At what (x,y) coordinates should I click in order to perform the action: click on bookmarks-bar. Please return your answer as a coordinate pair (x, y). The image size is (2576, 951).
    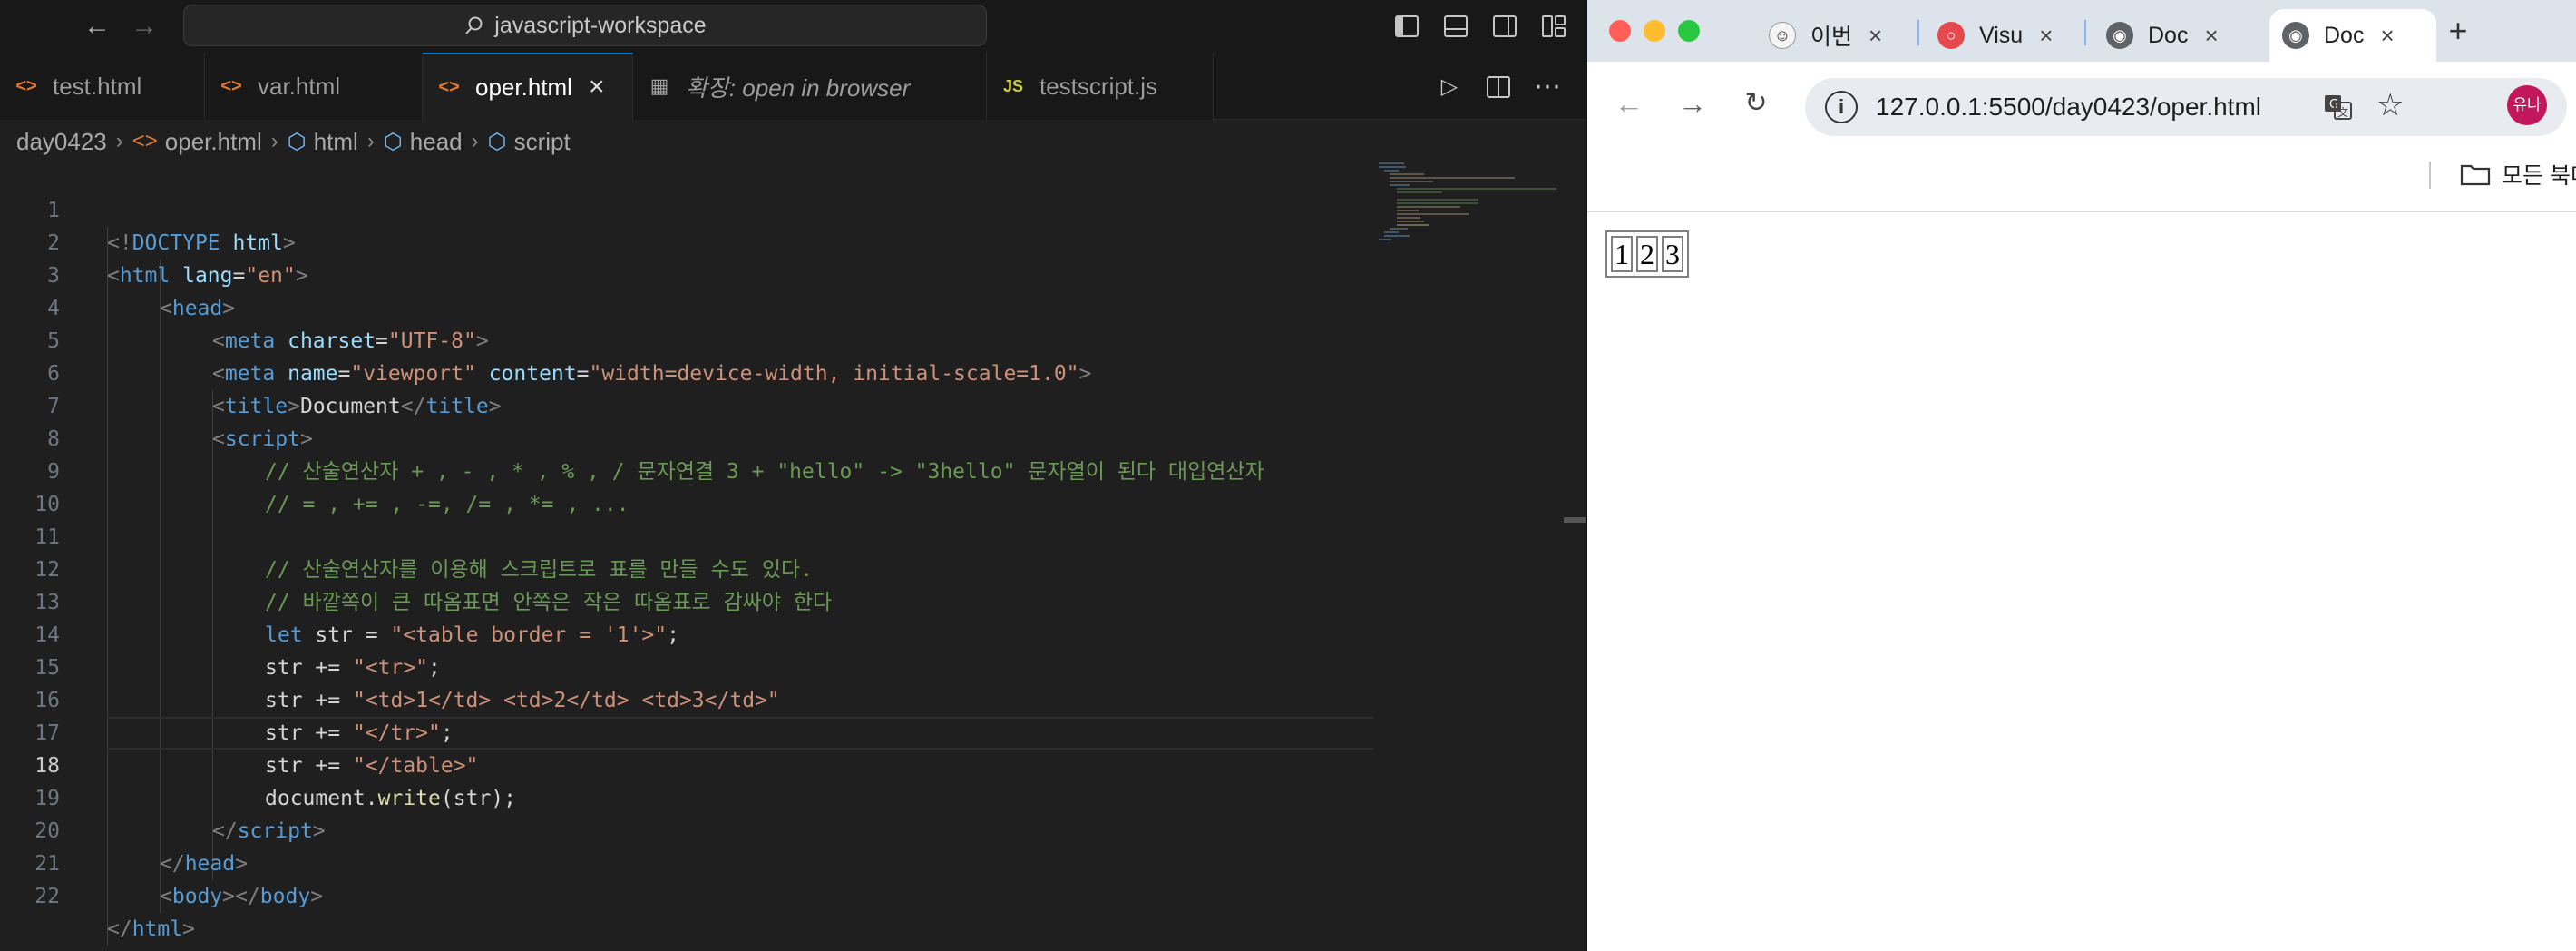
    Looking at the image, I should click on (2081, 184).